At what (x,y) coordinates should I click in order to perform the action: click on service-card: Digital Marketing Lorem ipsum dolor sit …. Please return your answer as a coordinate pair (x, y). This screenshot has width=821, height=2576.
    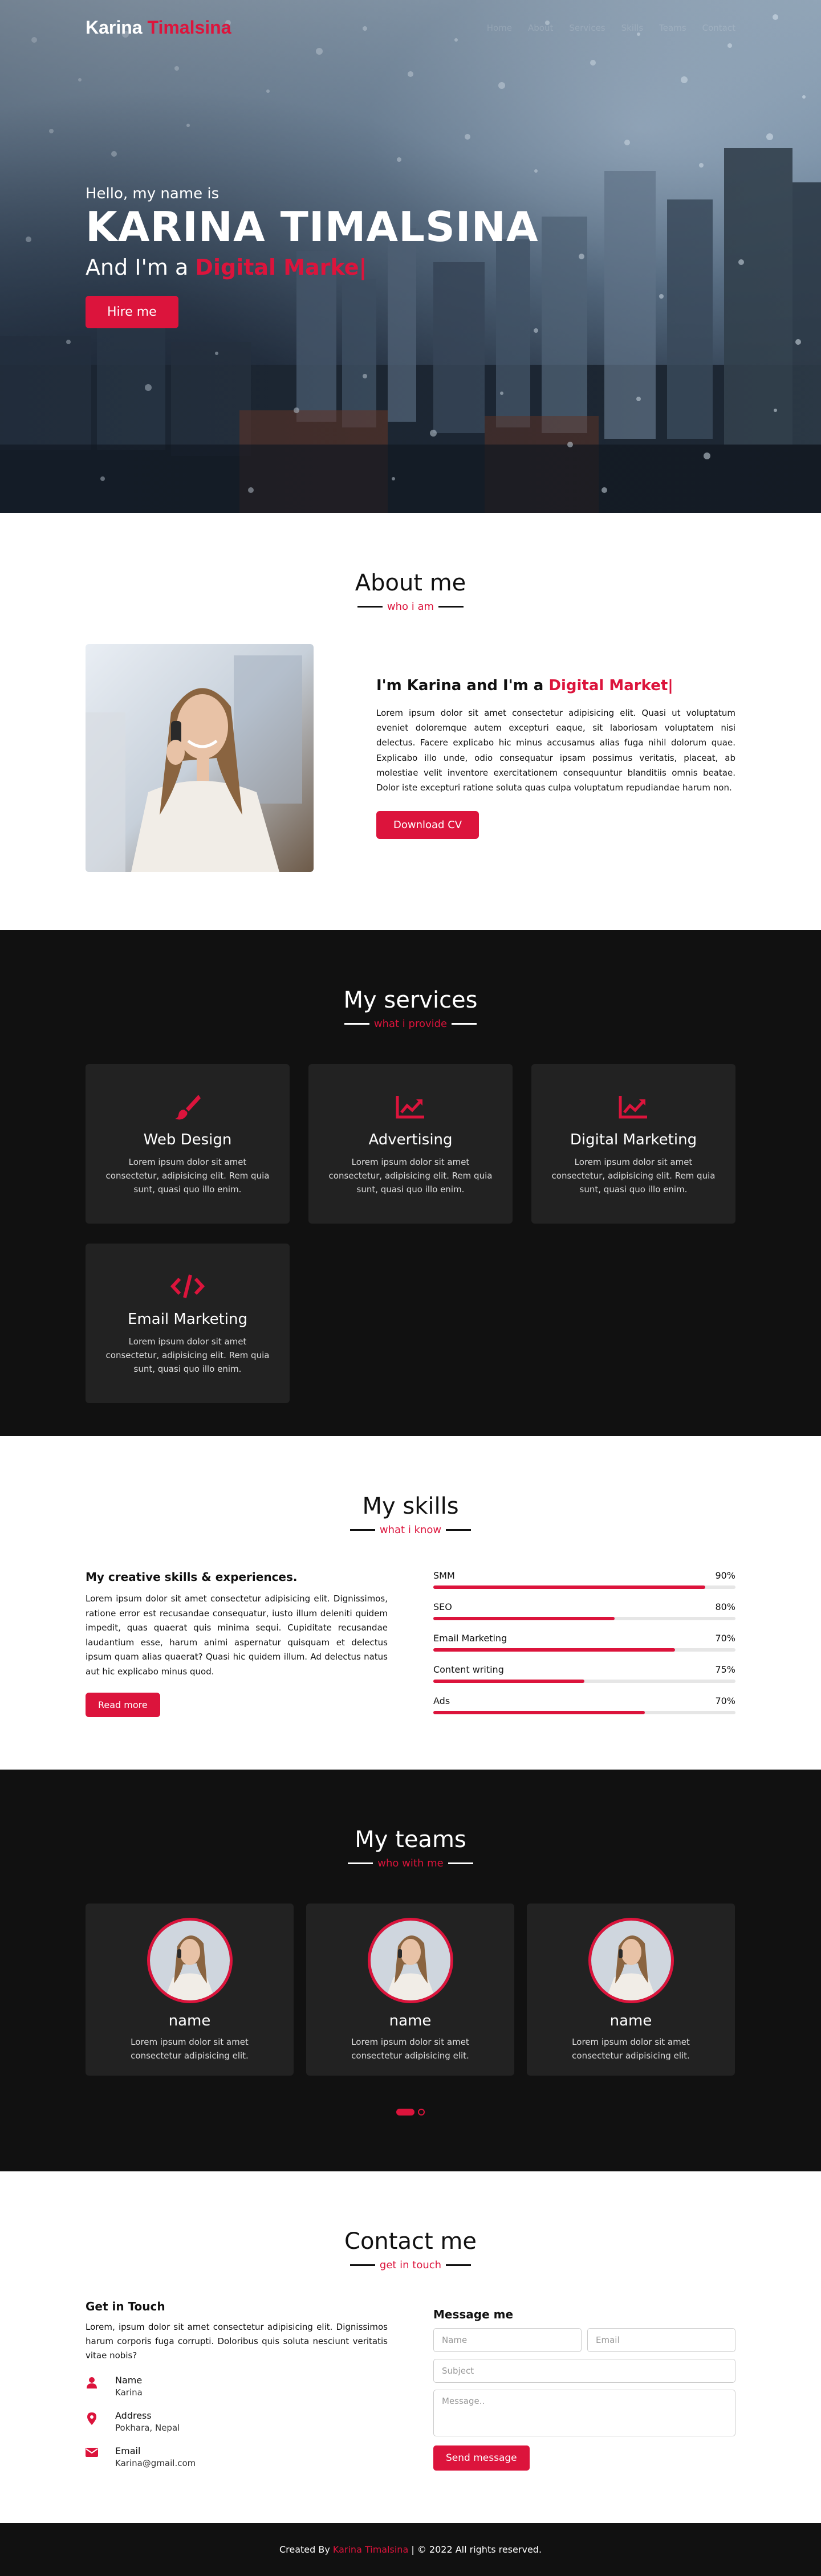
    Looking at the image, I should click on (633, 1144).